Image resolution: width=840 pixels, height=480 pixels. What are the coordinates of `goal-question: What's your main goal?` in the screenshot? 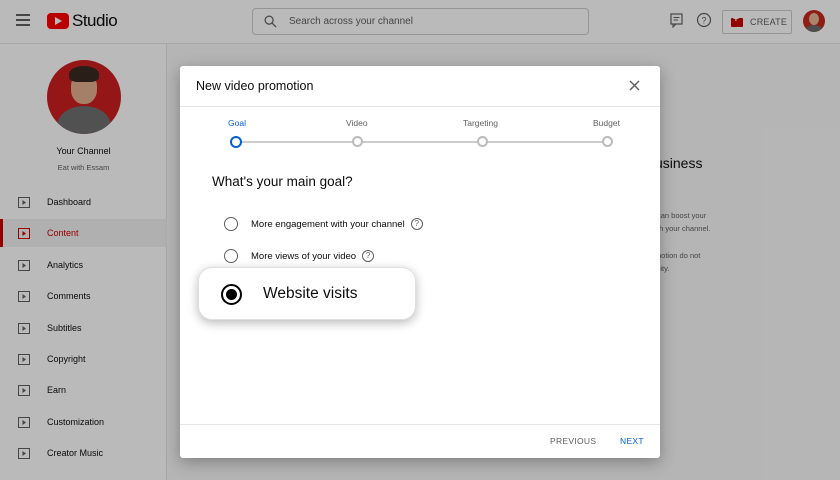 It's located at (282, 181).